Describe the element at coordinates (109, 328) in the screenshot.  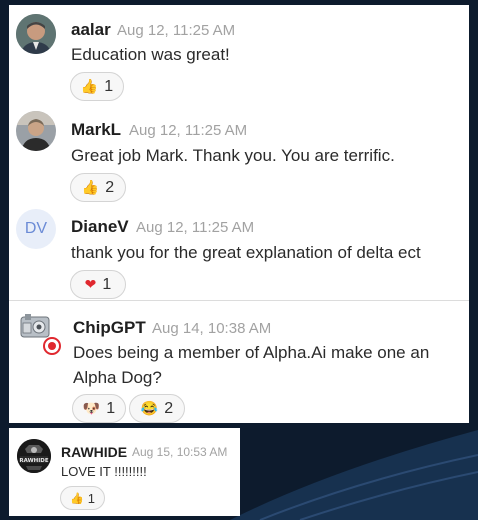
I see `author-name: ChipGPT` at that location.